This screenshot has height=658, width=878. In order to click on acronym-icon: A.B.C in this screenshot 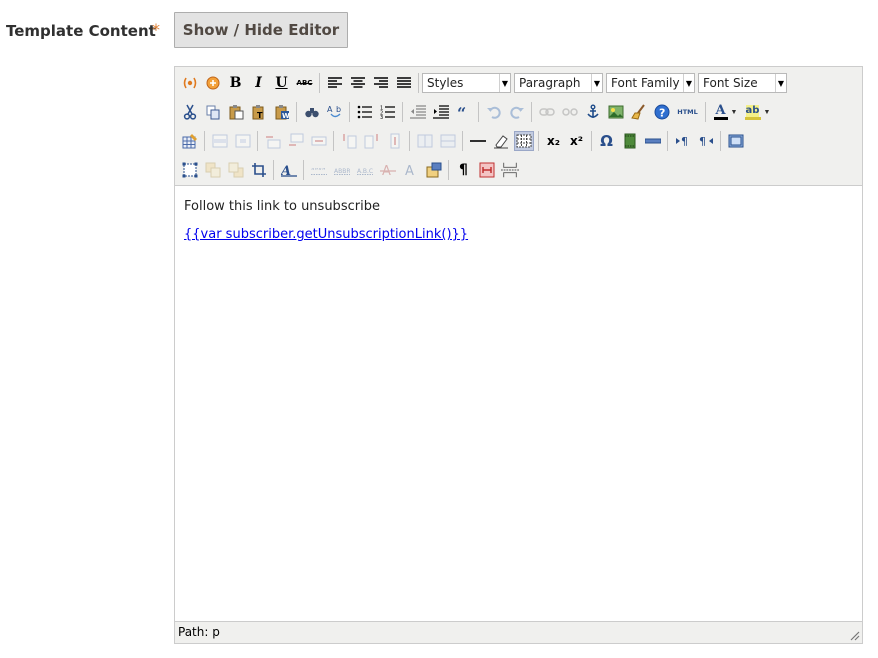, I will do `click(365, 170)`.